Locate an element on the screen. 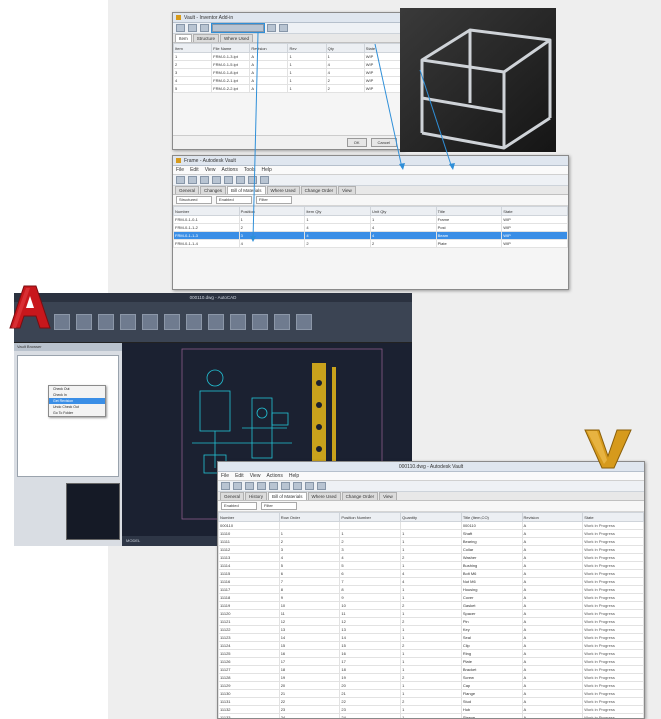 The width and height of the screenshot is (661, 719). autocad-logo-icon is located at coordinates (30, 307).